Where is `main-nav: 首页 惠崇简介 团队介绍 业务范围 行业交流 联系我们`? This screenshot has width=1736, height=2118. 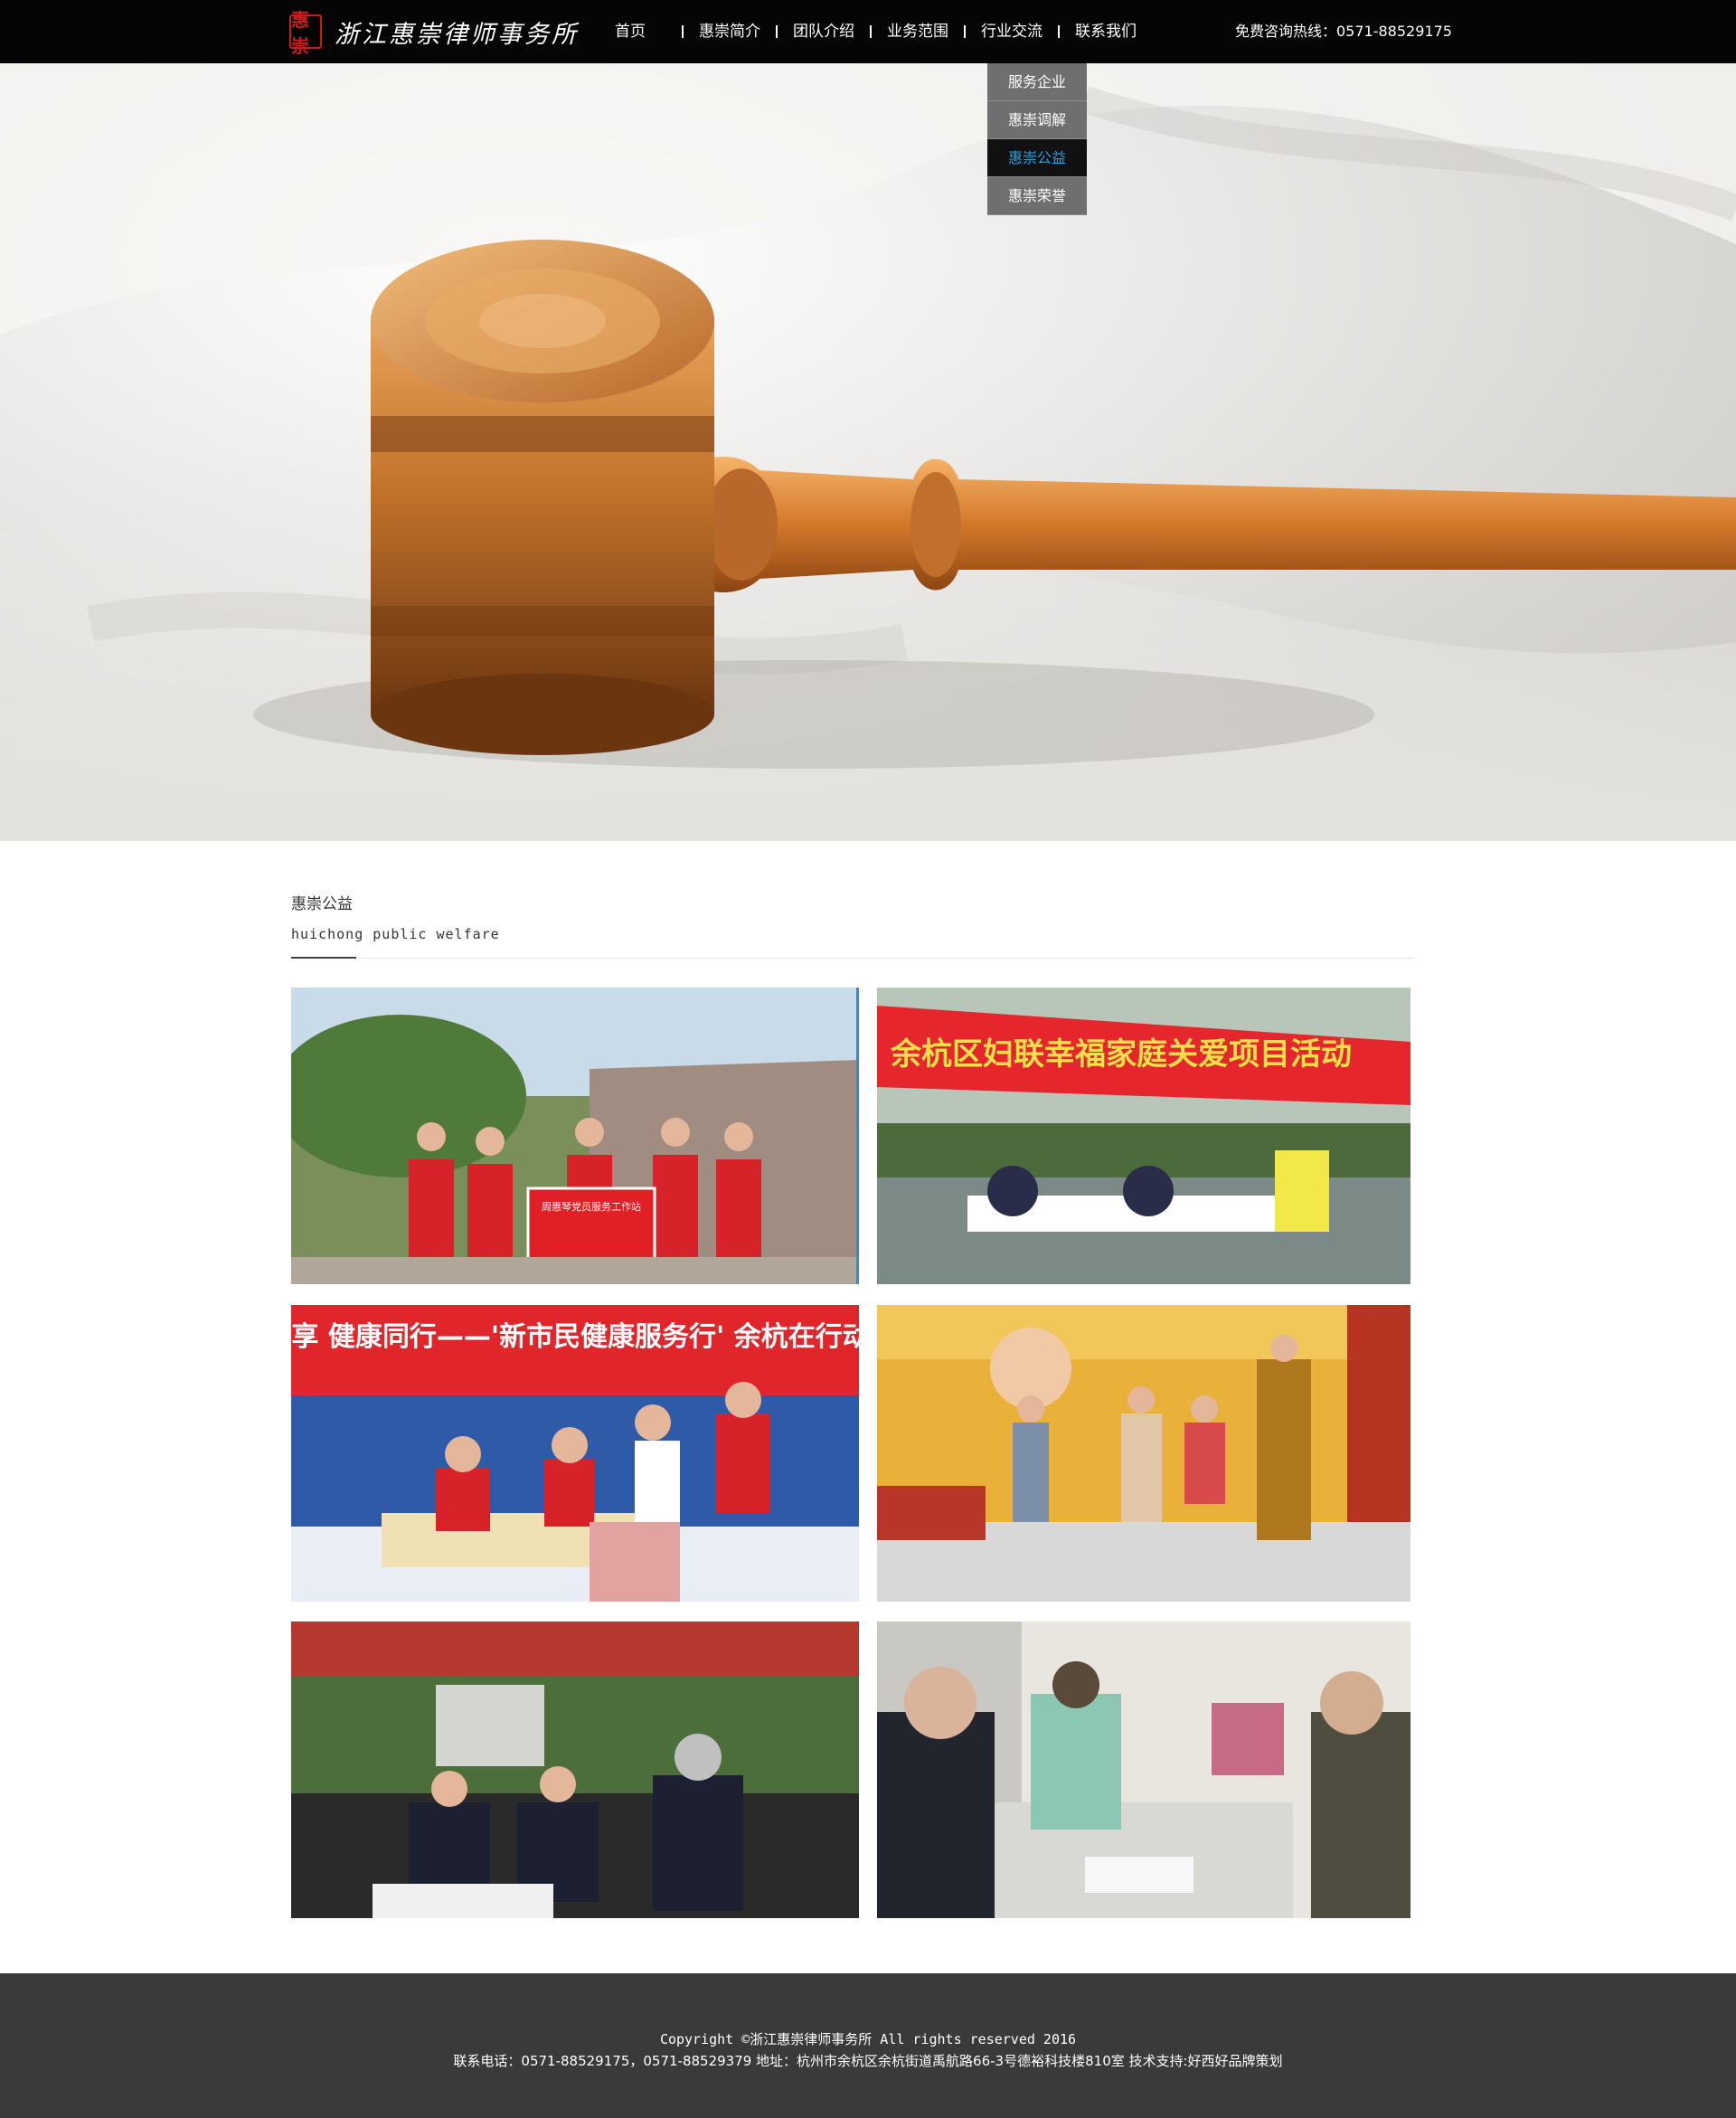 main-nav: 首页 惠崇简介 团队介绍 业务范围 行业交流 联系我们 is located at coordinates (875, 31).